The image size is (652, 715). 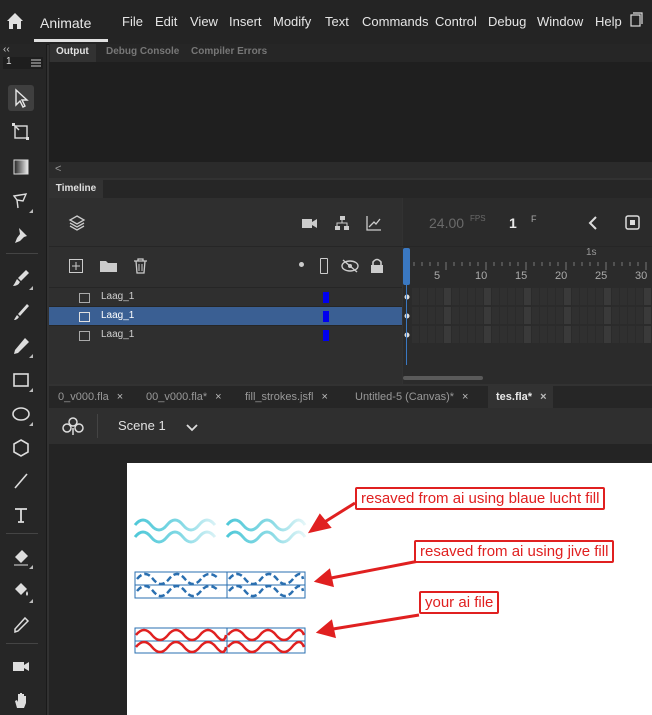 What do you see at coordinates (71, 40) in the screenshot?
I see `app-underline` at bounding box center [71, 40].